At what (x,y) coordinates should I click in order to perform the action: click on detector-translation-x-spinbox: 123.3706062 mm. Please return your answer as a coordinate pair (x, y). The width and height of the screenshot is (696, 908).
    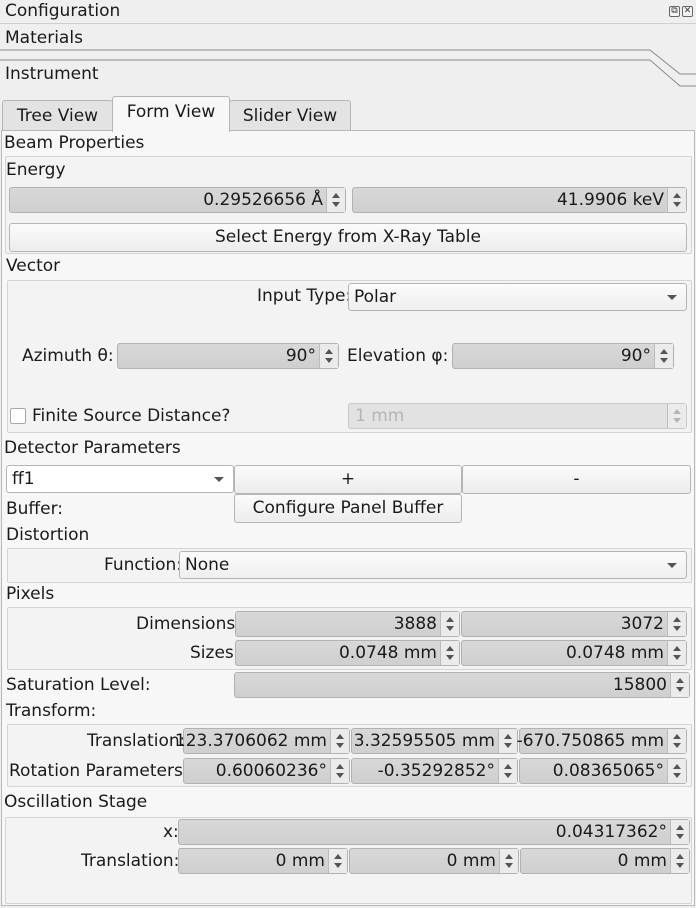
    Looking at the image, I should click on (262, 741).